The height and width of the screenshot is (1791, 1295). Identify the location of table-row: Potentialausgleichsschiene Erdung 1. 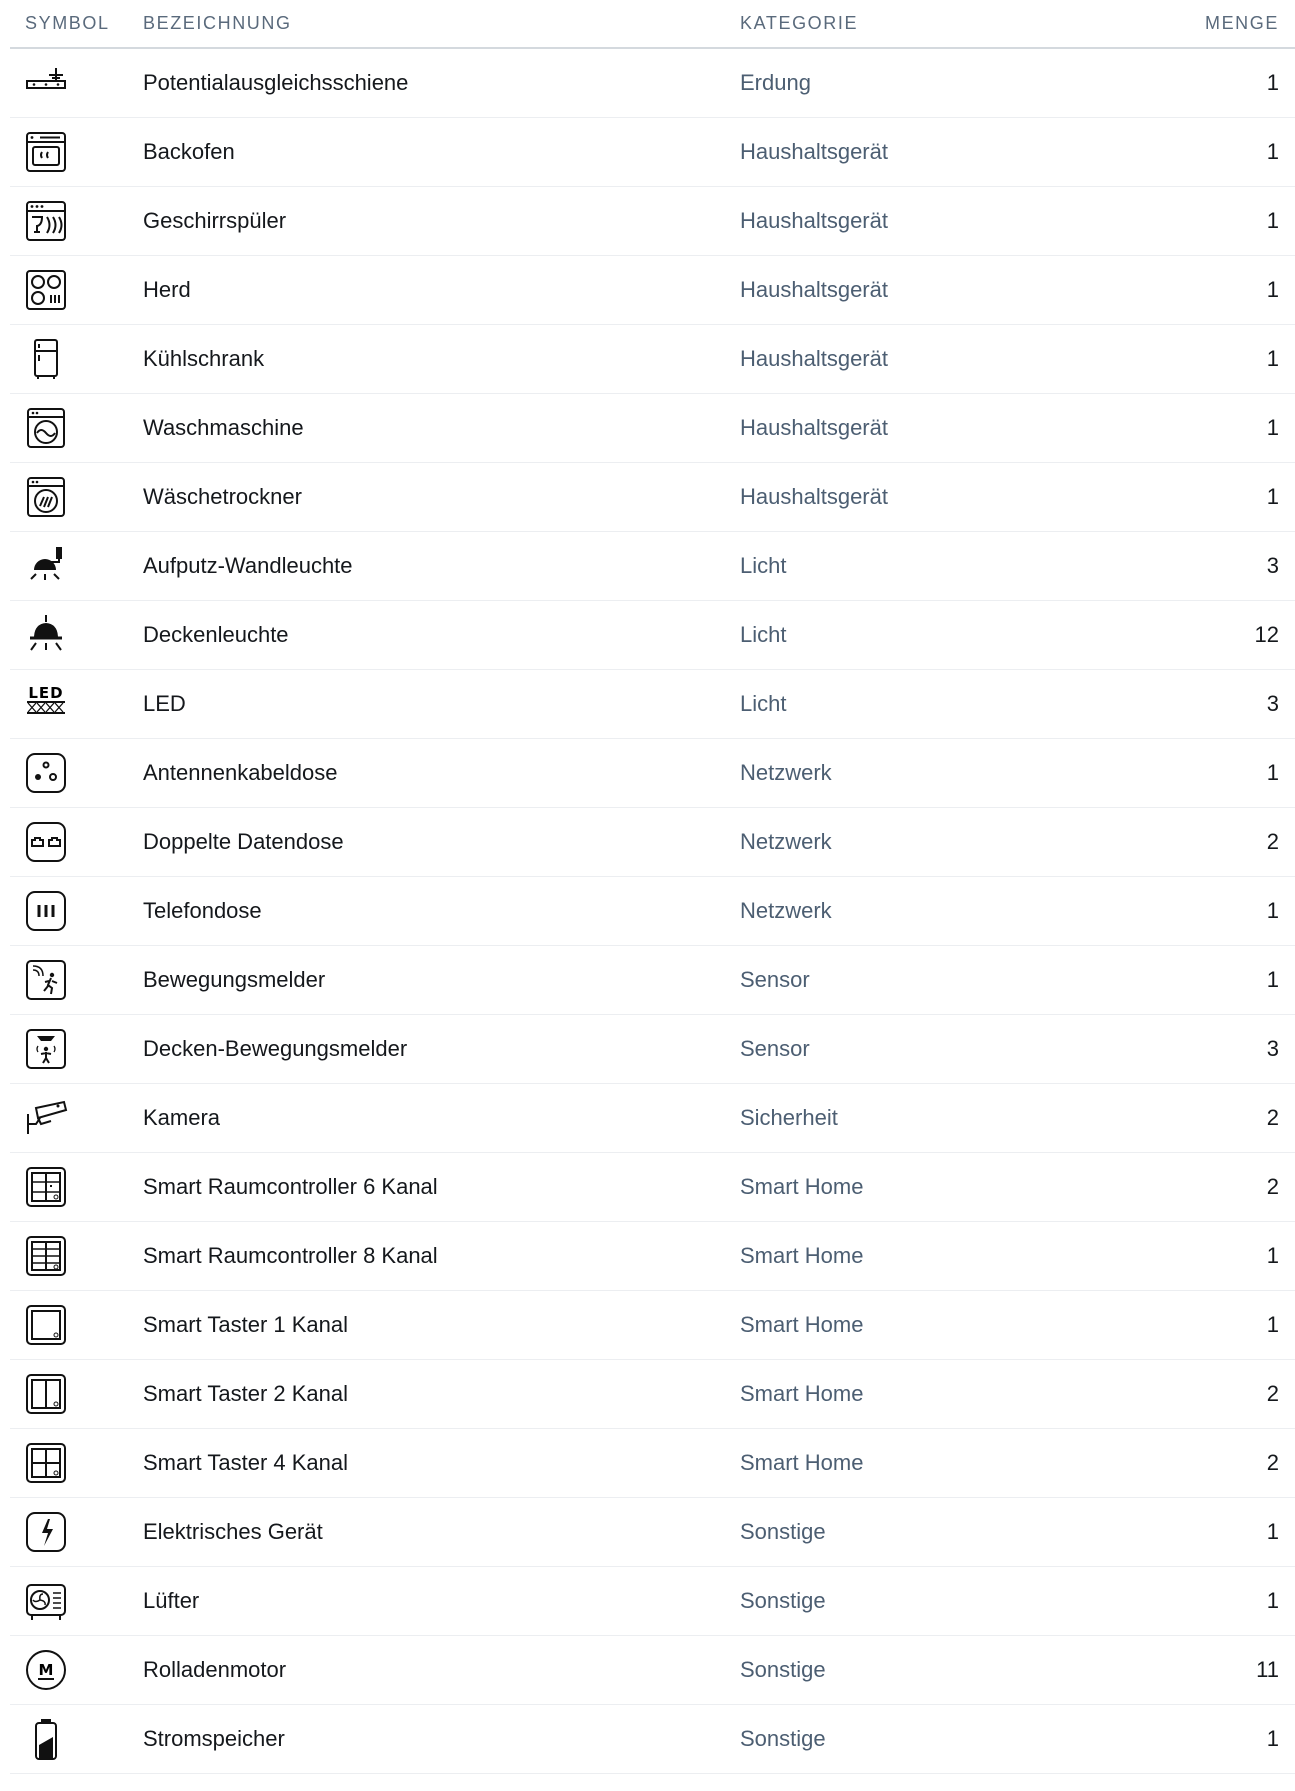
(652, 83).